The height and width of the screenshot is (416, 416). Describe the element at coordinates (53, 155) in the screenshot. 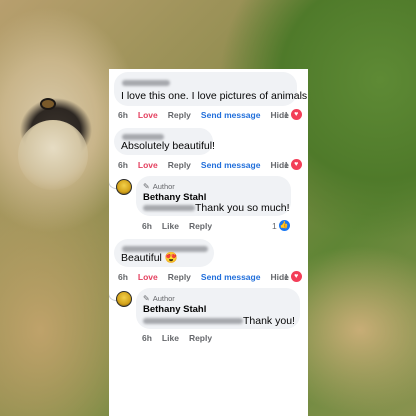

I see `gibbon-muzzle` at that location.